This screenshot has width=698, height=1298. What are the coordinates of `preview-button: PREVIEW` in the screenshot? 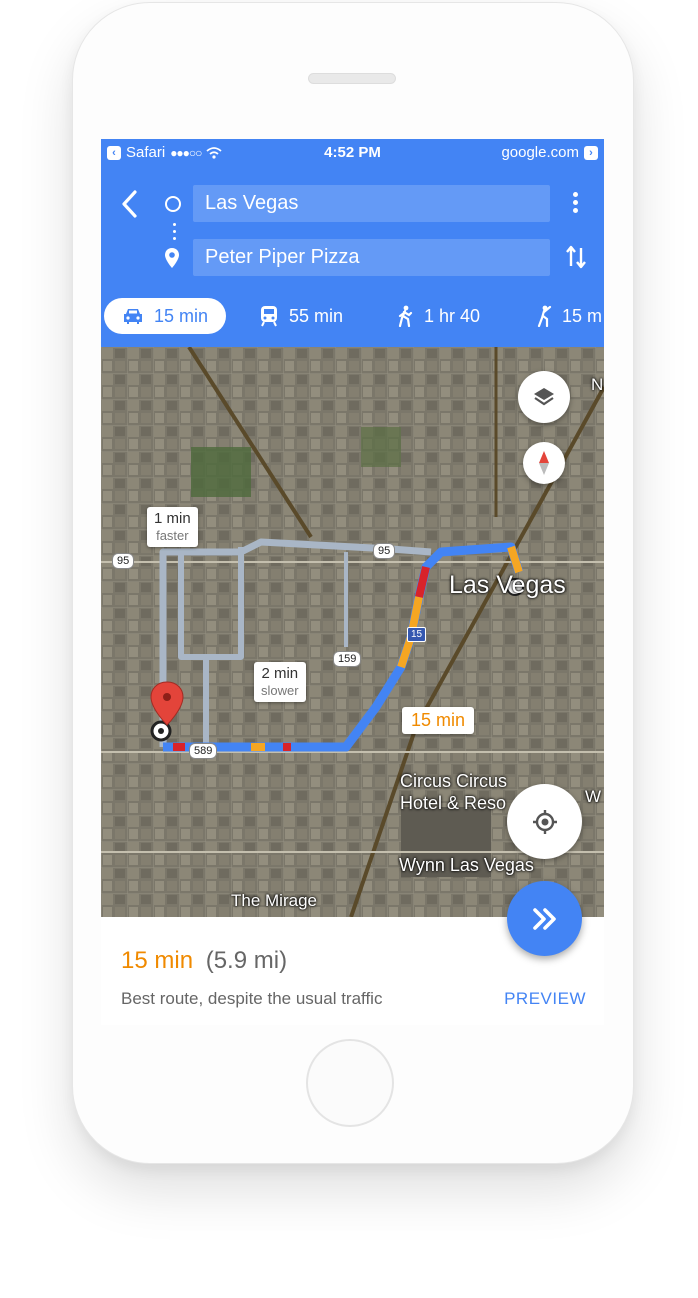 It's located at (545, 999).